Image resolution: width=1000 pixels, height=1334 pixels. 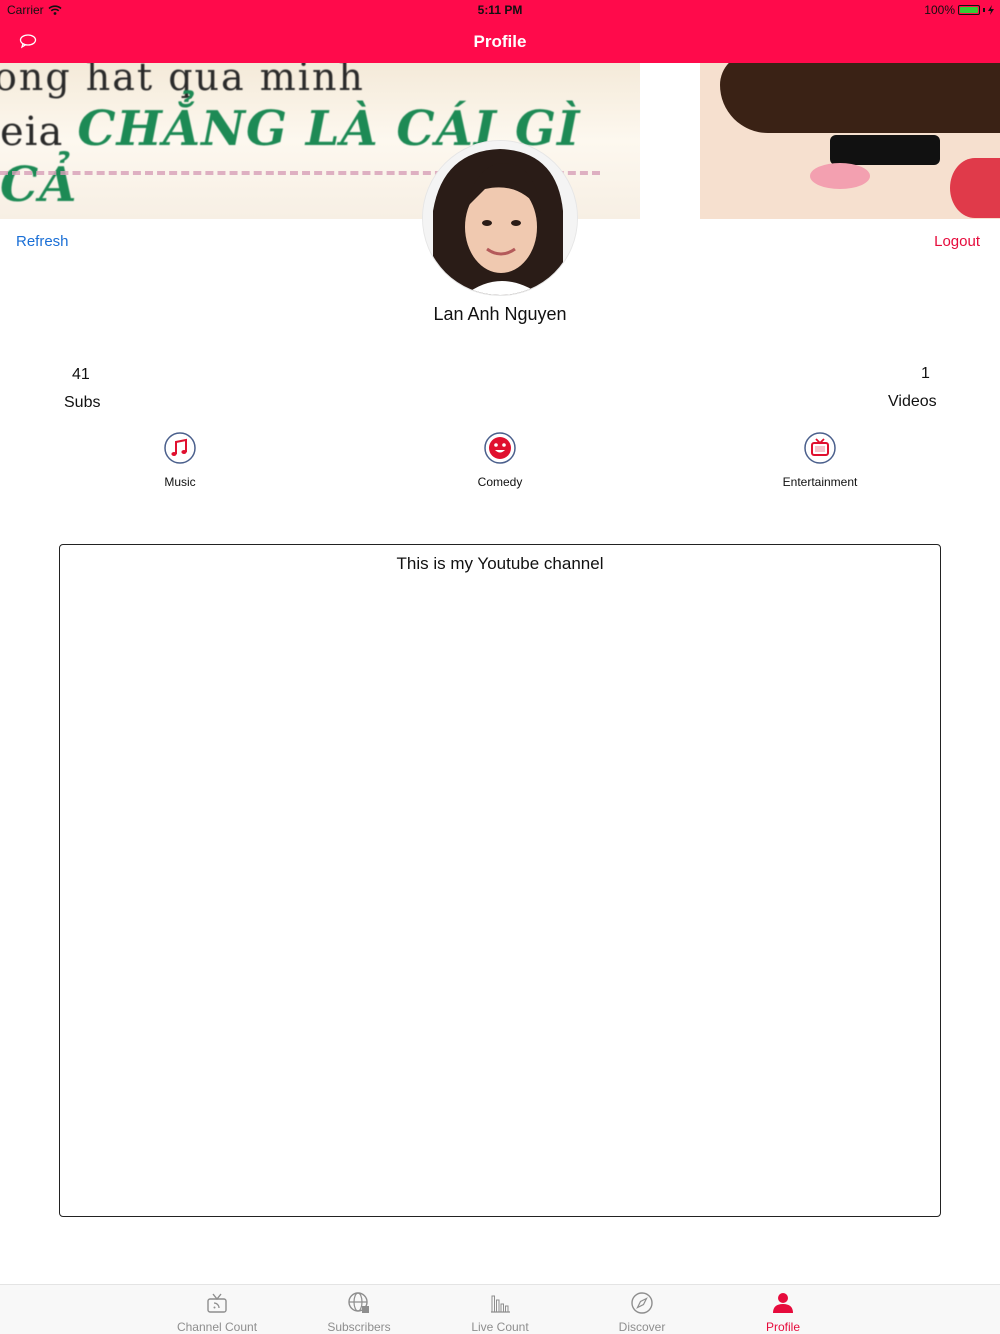 I want to click on avatar, so click(x=500, y=218).